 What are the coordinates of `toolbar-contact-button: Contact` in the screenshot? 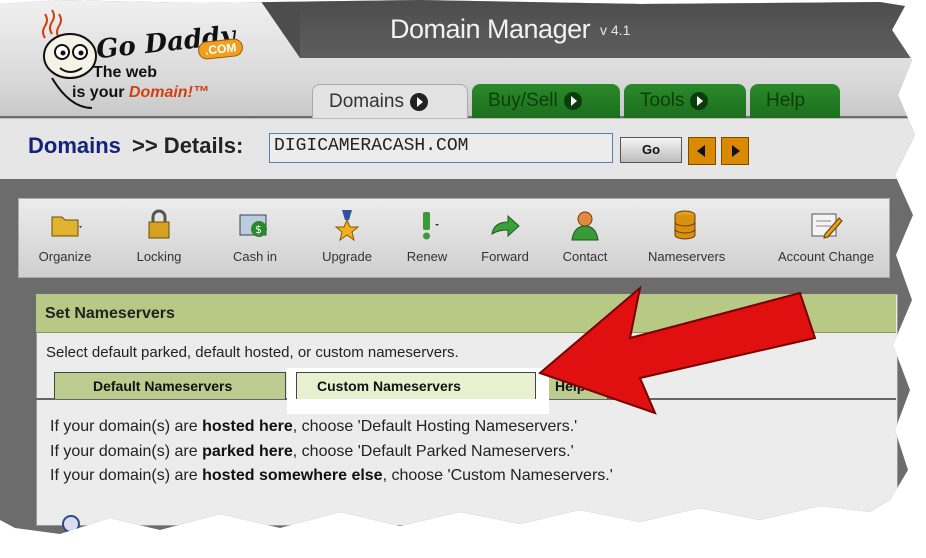 It's located at (585, 236).